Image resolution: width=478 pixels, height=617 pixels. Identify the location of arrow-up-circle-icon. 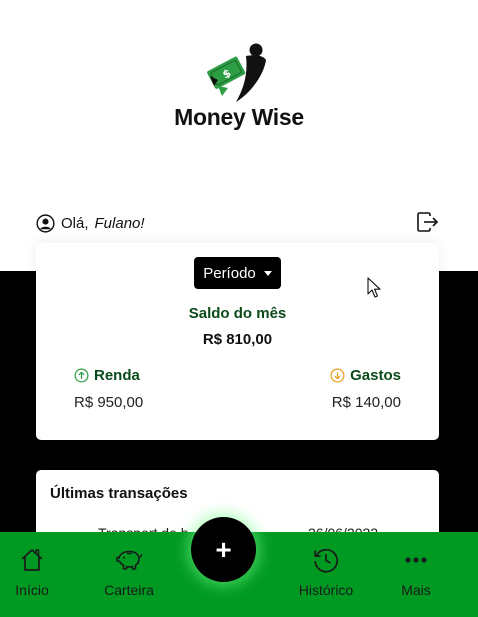
(81, 375).